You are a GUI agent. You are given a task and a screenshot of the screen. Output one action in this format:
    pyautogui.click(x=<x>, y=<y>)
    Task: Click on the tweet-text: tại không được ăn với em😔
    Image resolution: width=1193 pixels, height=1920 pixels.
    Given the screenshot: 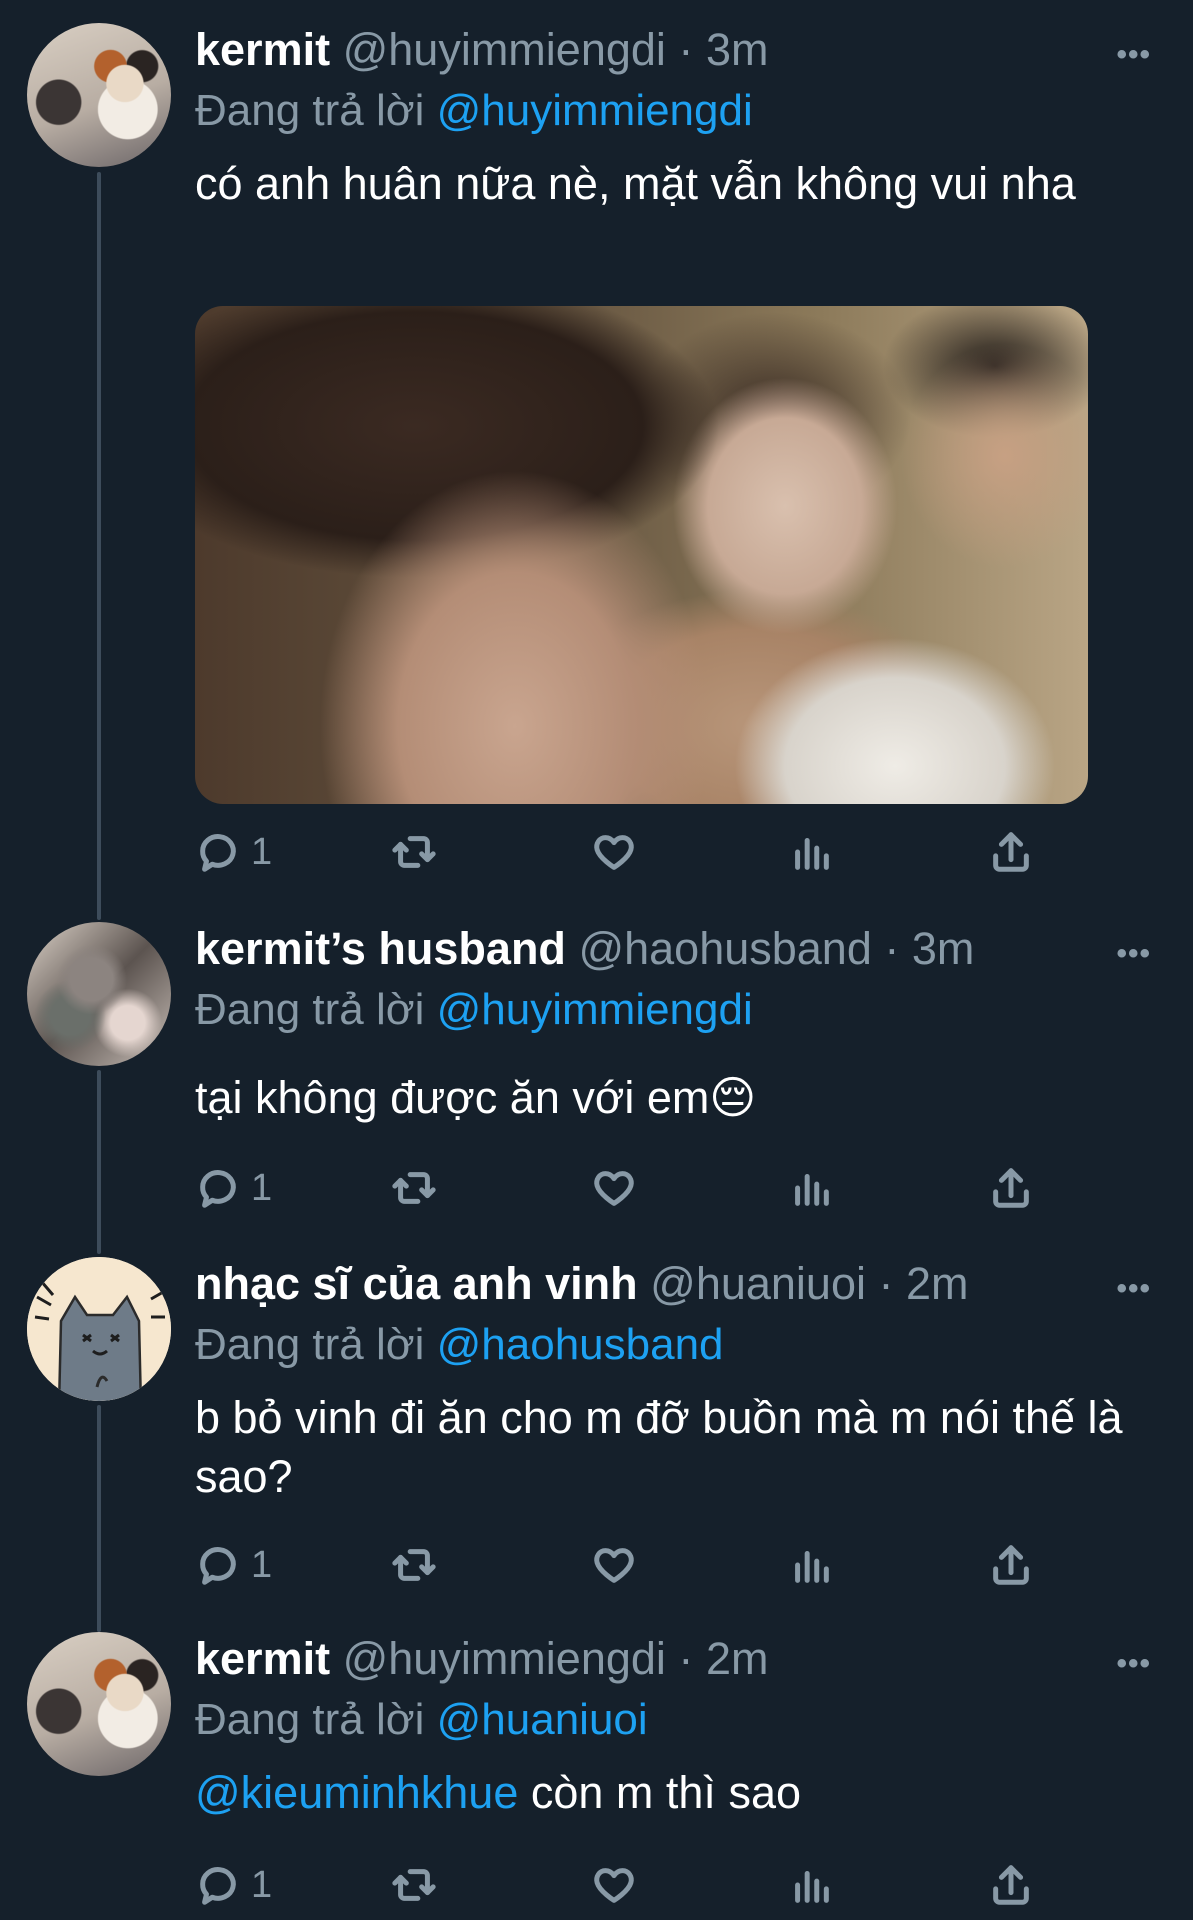 What is the action you would take?
    pyautogui.click(x=476, y=1097)
    